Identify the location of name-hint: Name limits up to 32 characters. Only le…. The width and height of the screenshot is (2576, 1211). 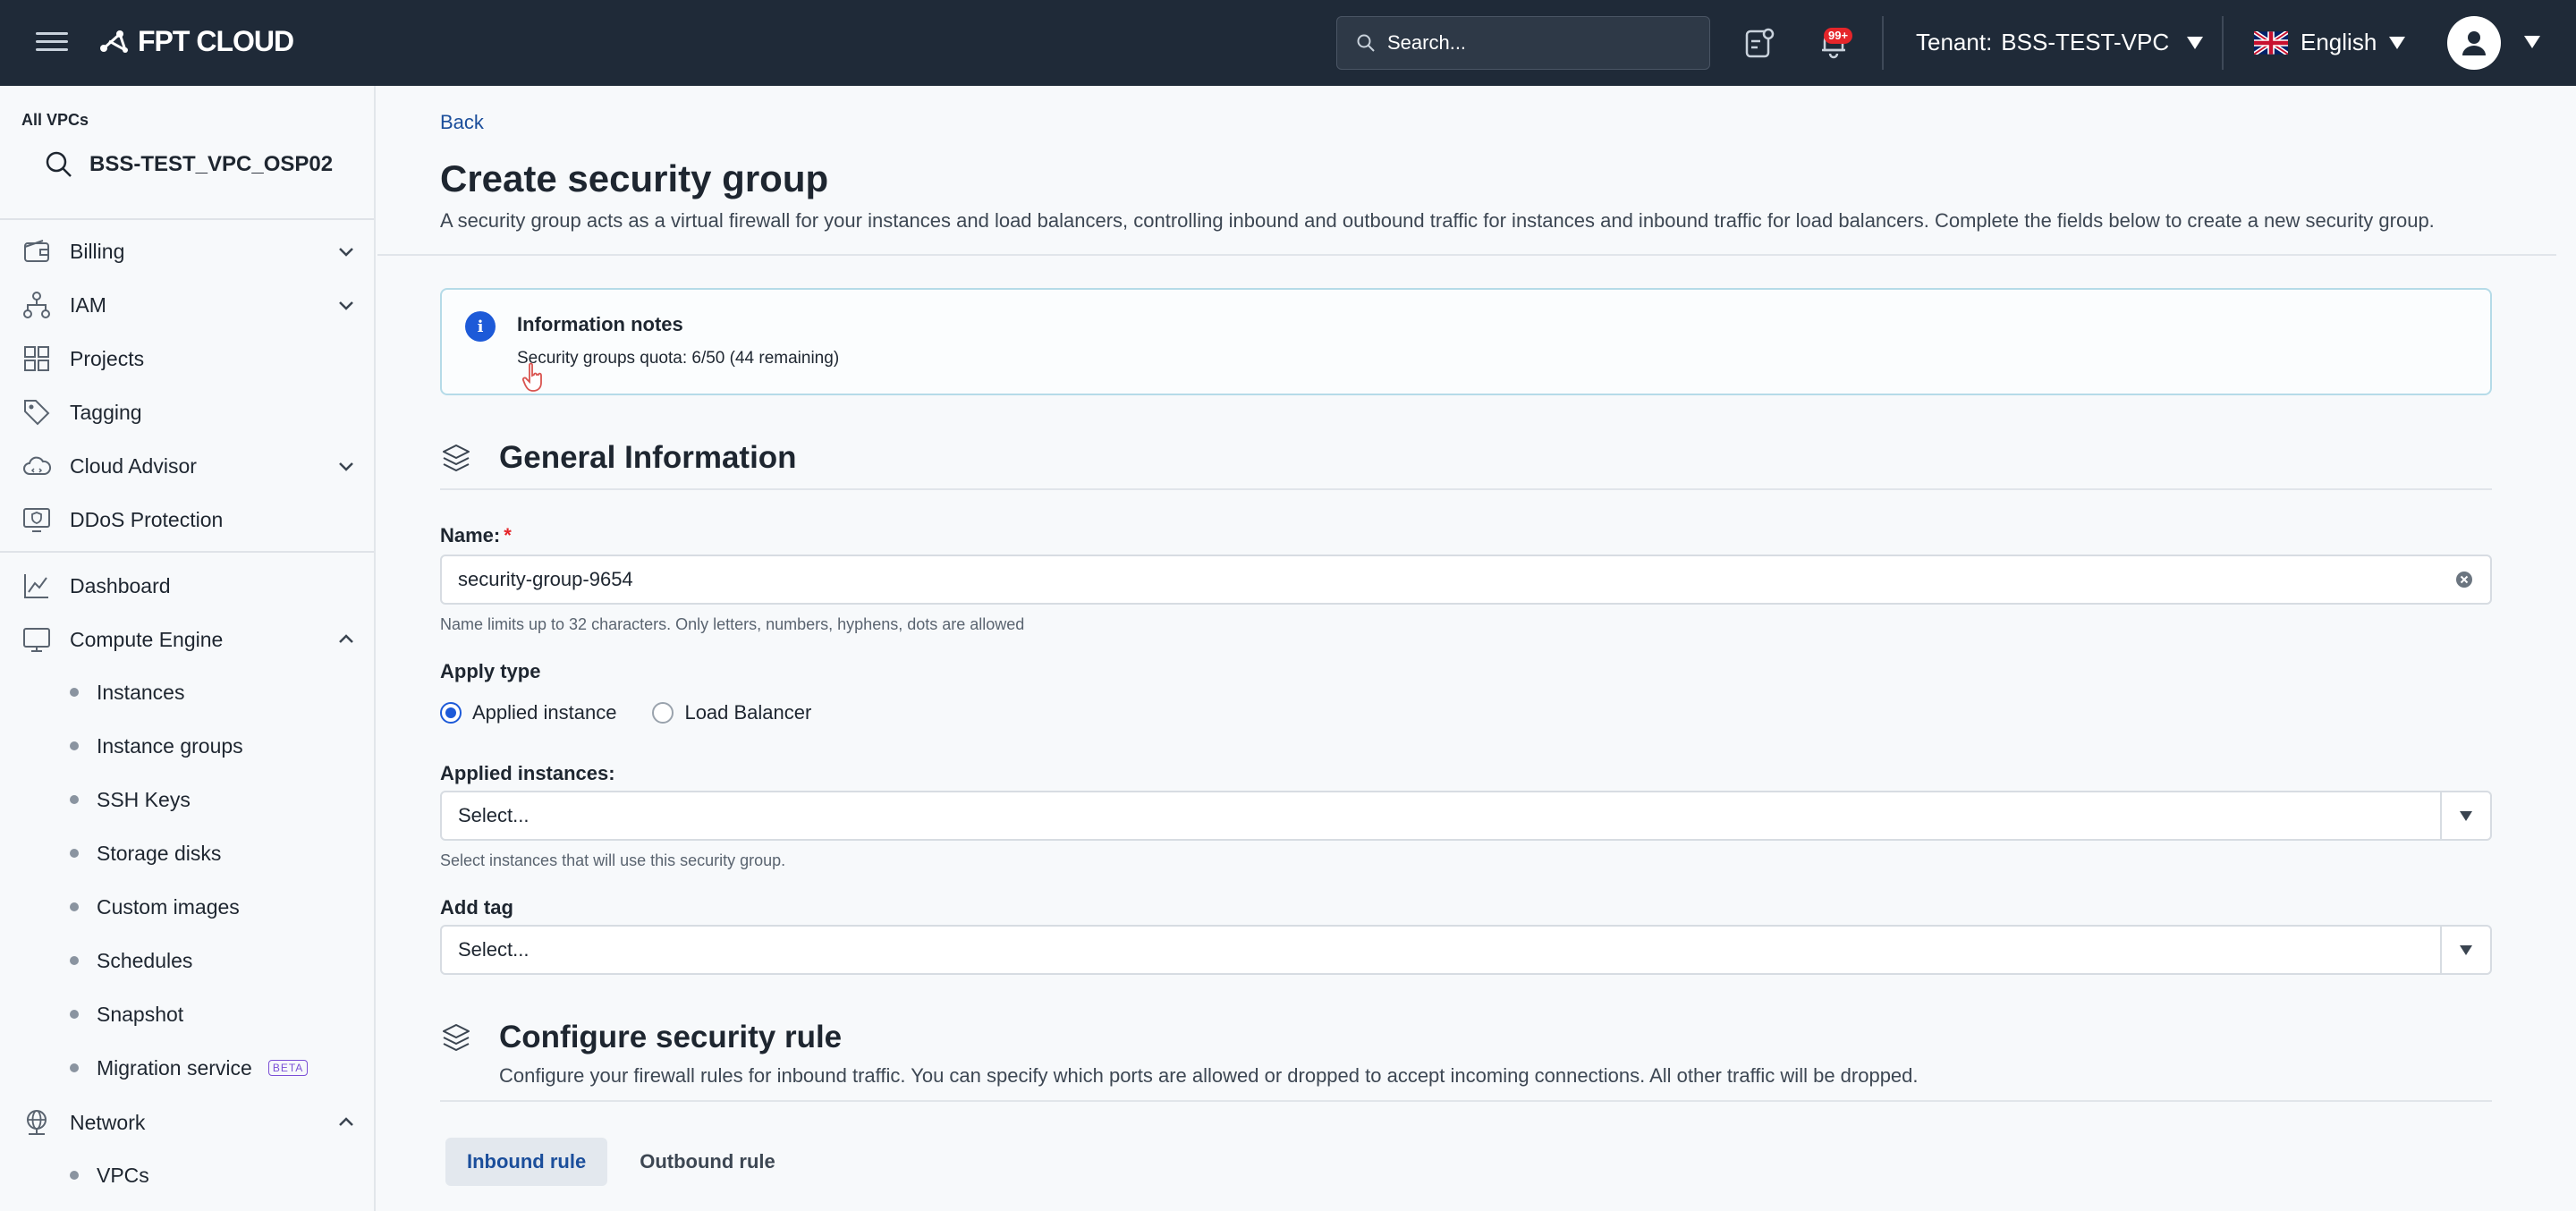
(732, 624).